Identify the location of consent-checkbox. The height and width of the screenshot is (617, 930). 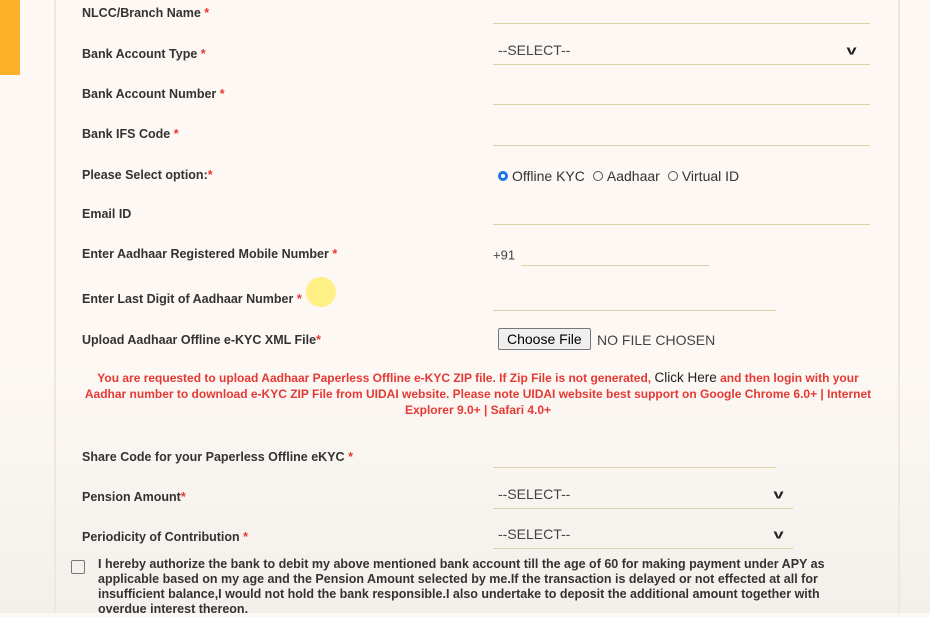
(78, 567).